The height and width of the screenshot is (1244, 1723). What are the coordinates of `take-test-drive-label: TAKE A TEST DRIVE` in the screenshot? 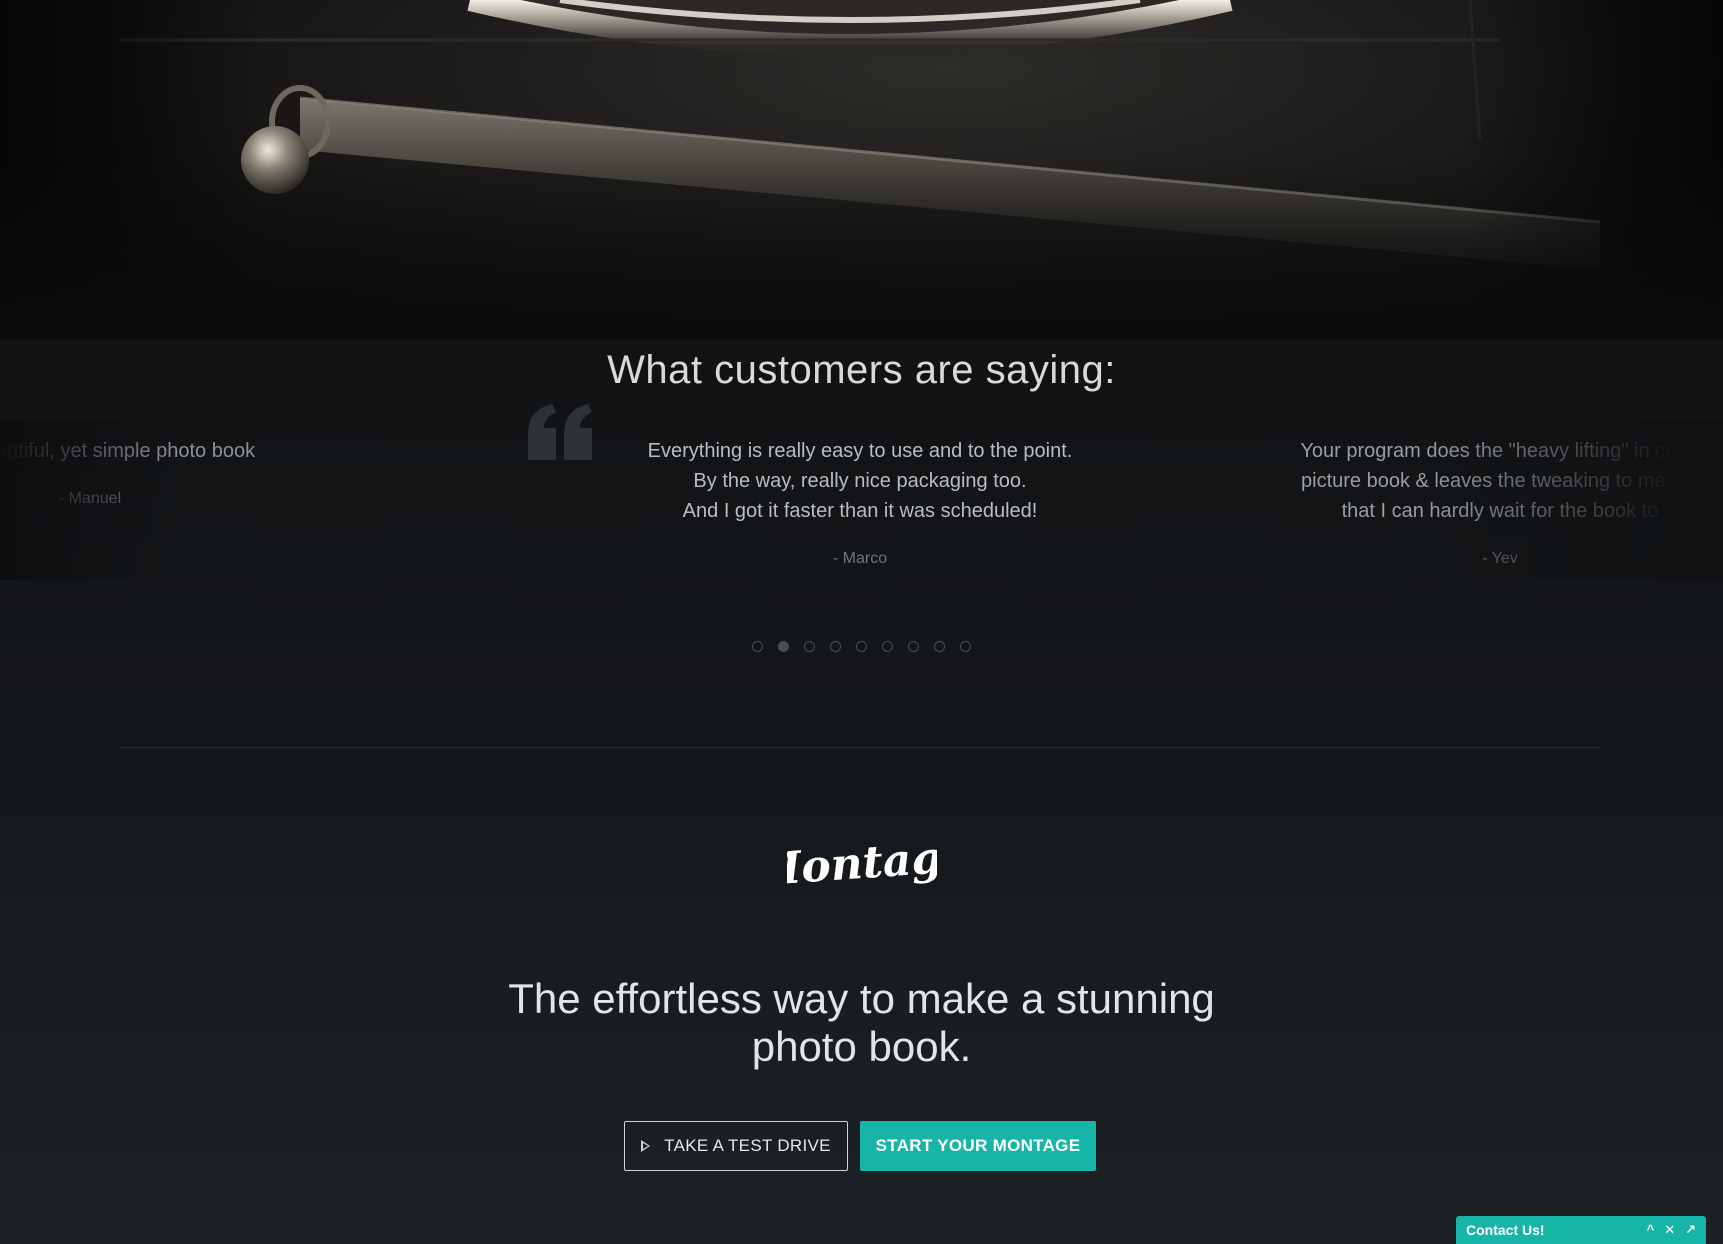 It's located at (747, 1145).